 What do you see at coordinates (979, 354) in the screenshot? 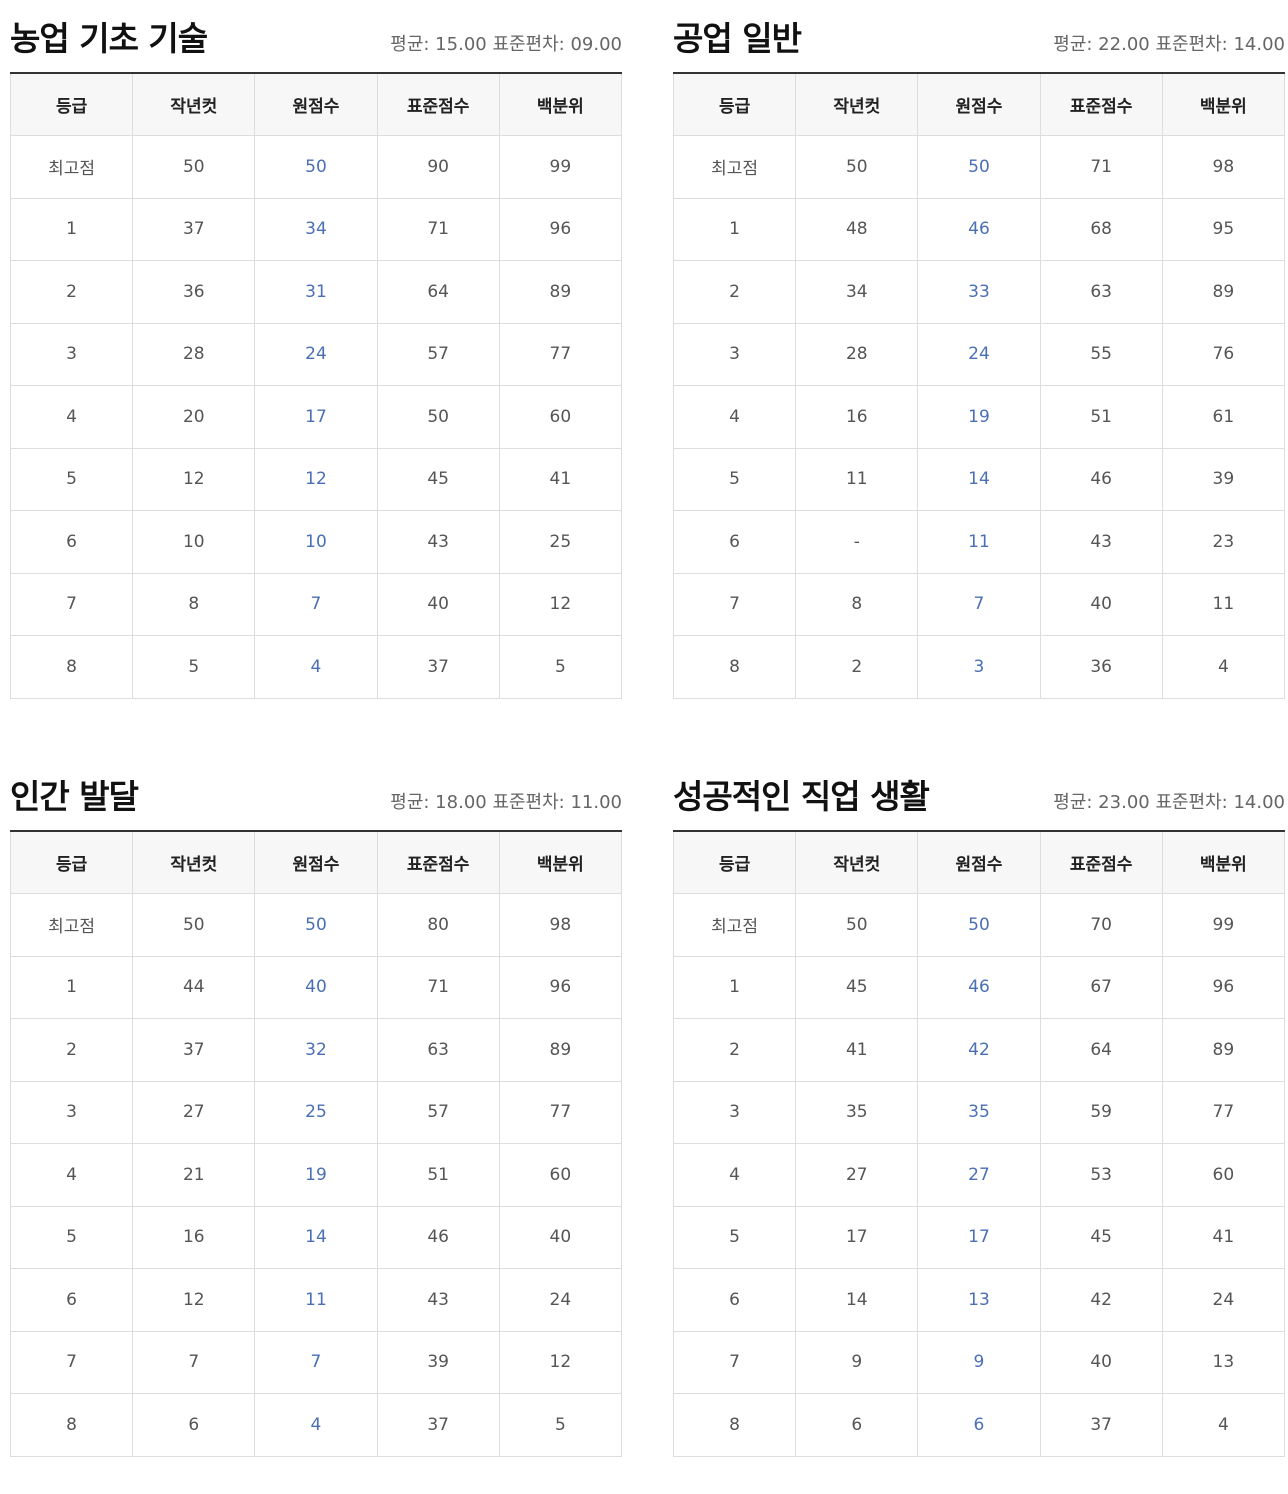
I see `raw-score-cell: 24` at bounding box center [979, 354].